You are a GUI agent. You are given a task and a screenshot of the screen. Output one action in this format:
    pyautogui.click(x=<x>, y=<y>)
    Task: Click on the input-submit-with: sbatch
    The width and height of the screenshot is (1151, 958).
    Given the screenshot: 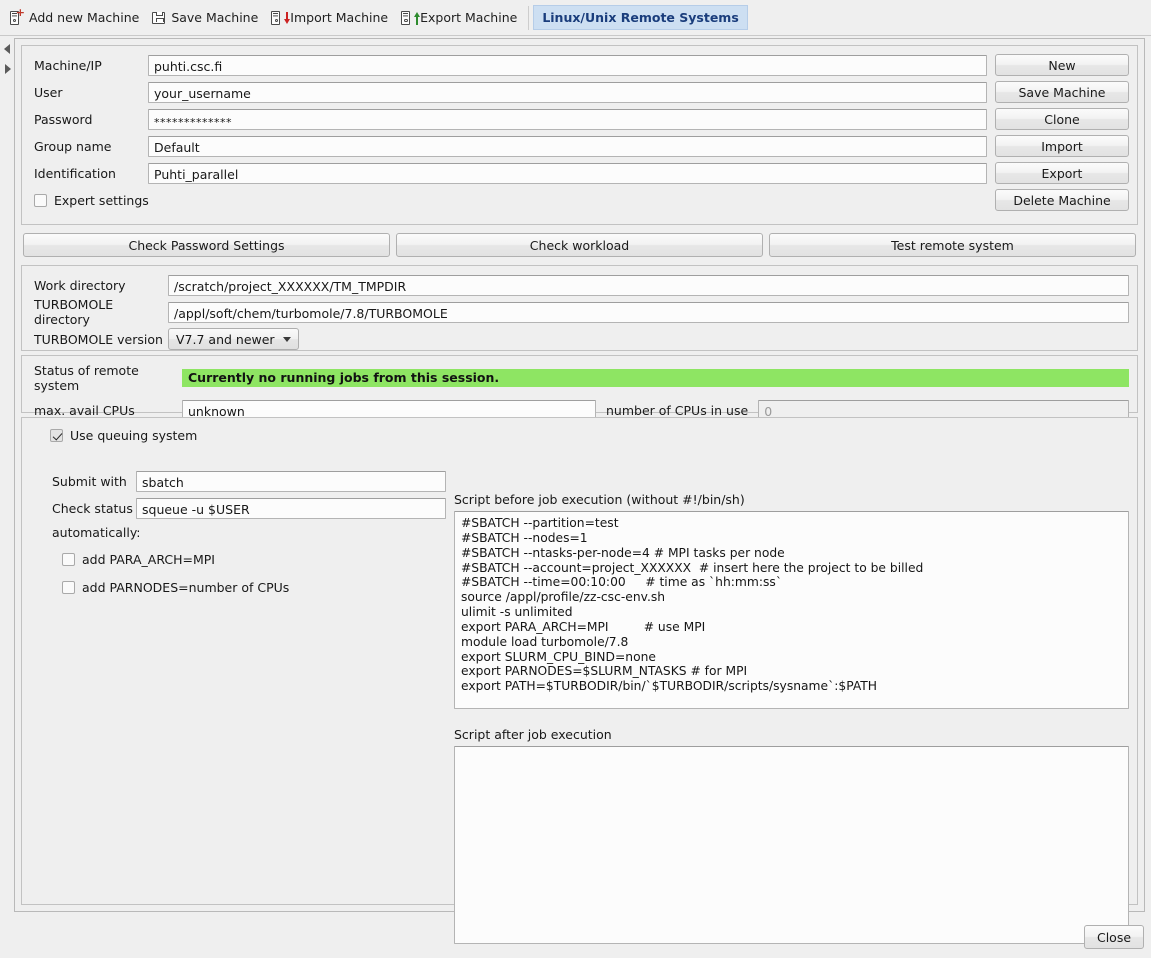 What is the action you would take?
    pyautogui.click(x=291, y=481)
    